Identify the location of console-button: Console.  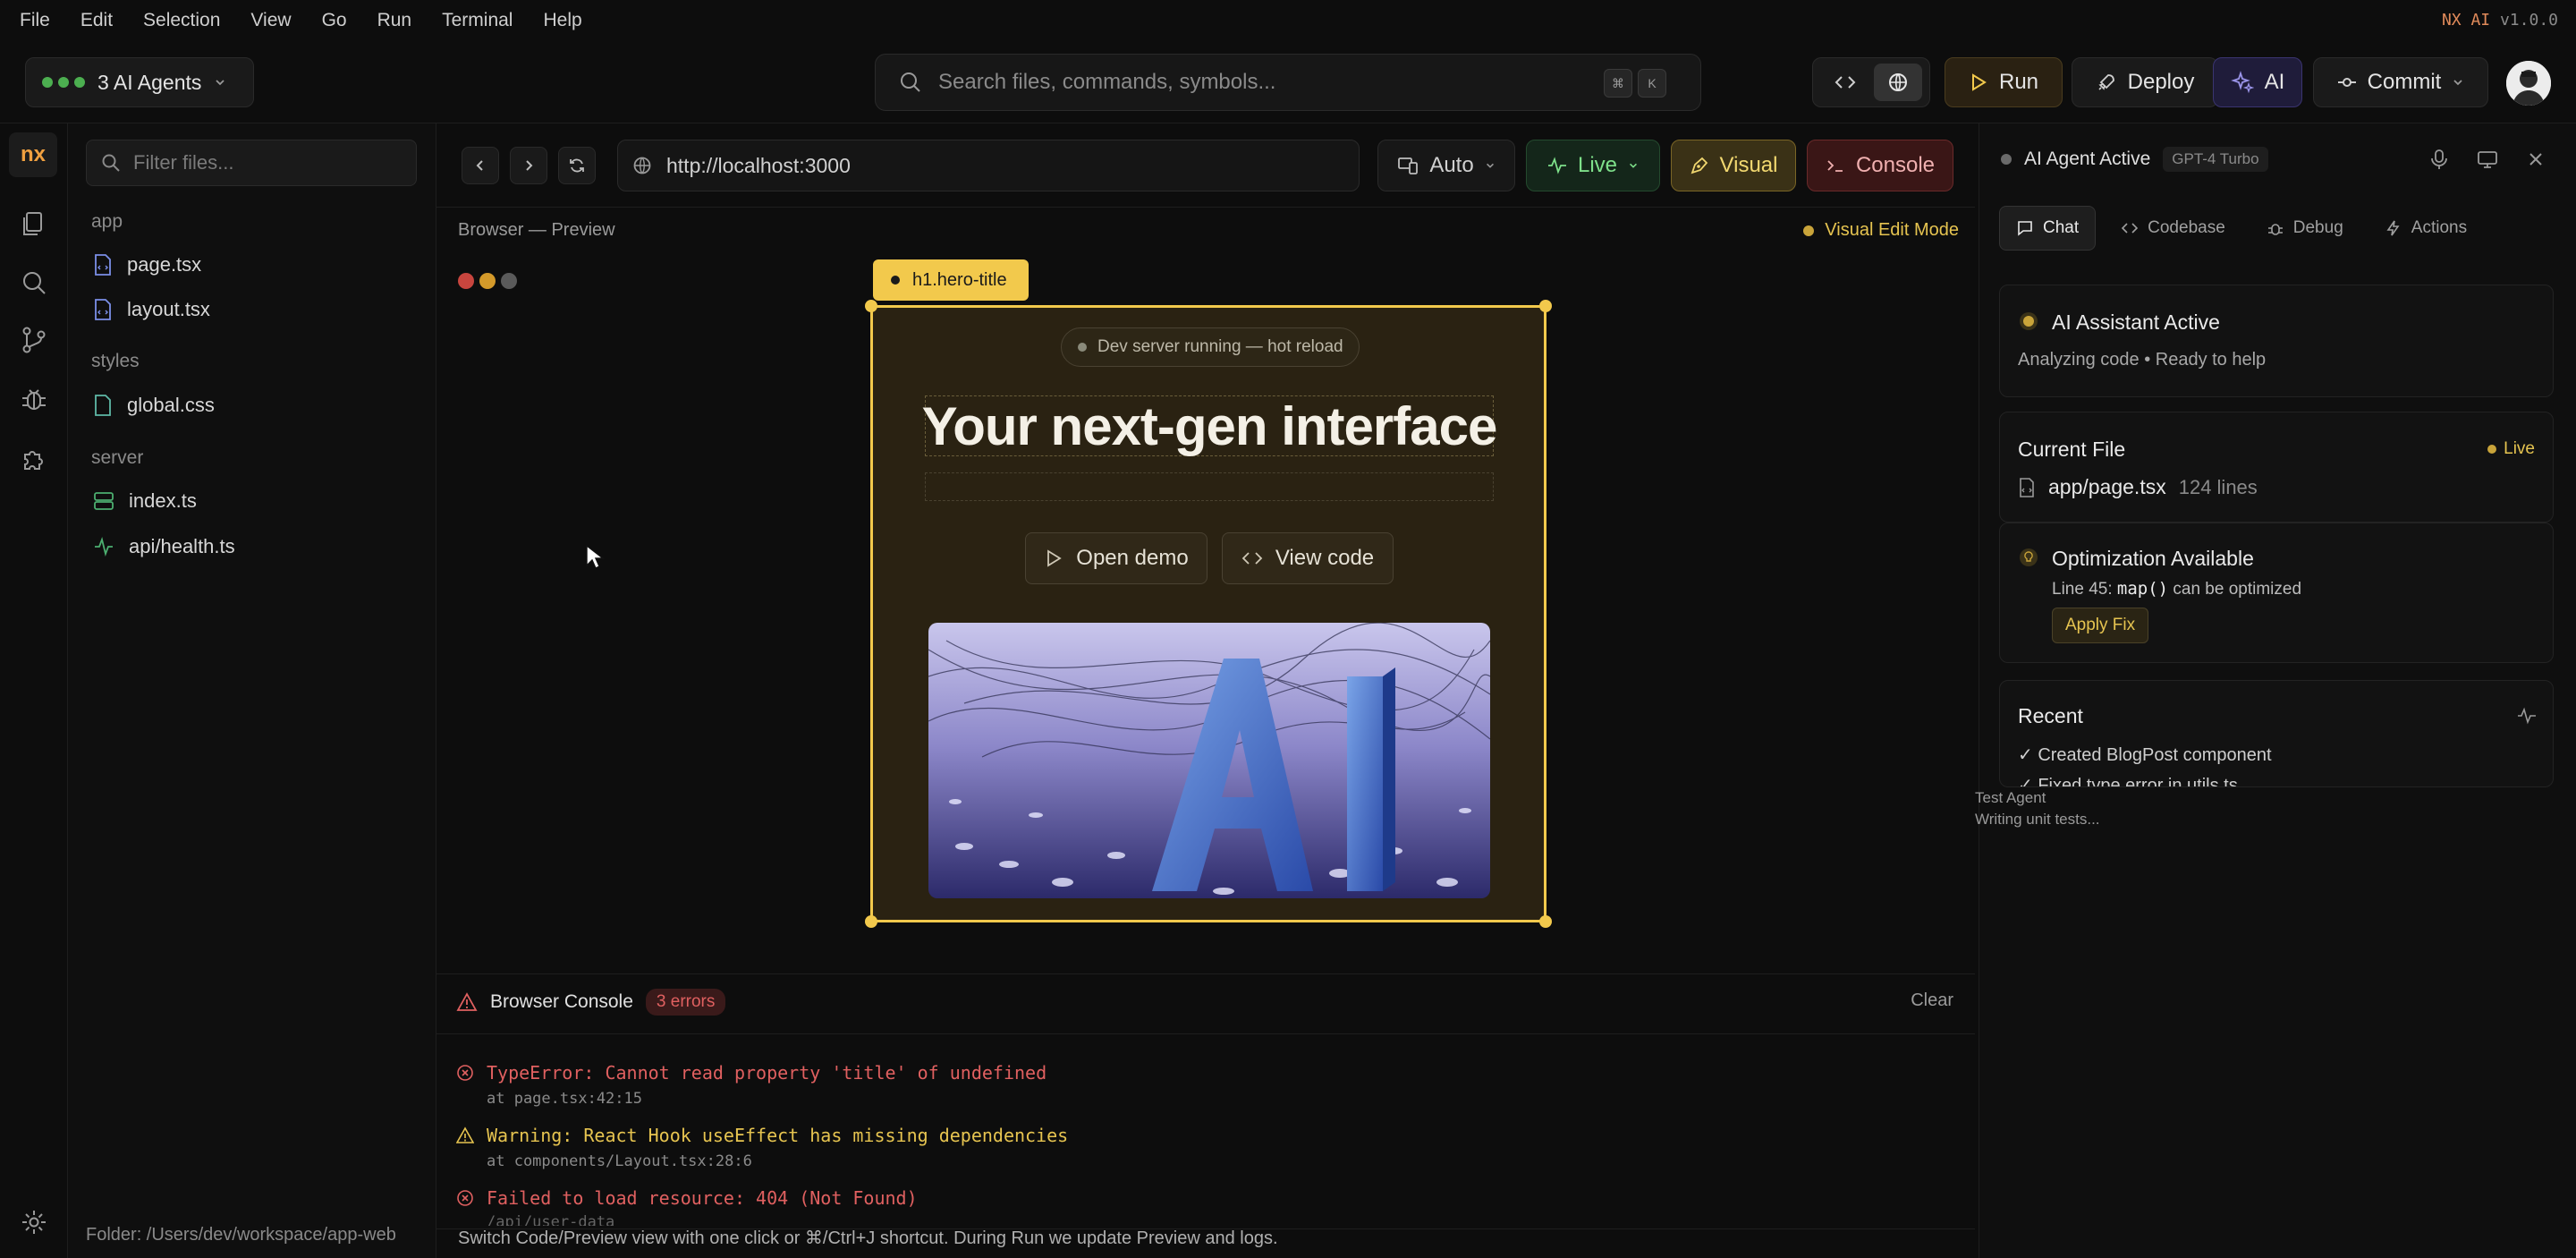
(1880, 165).